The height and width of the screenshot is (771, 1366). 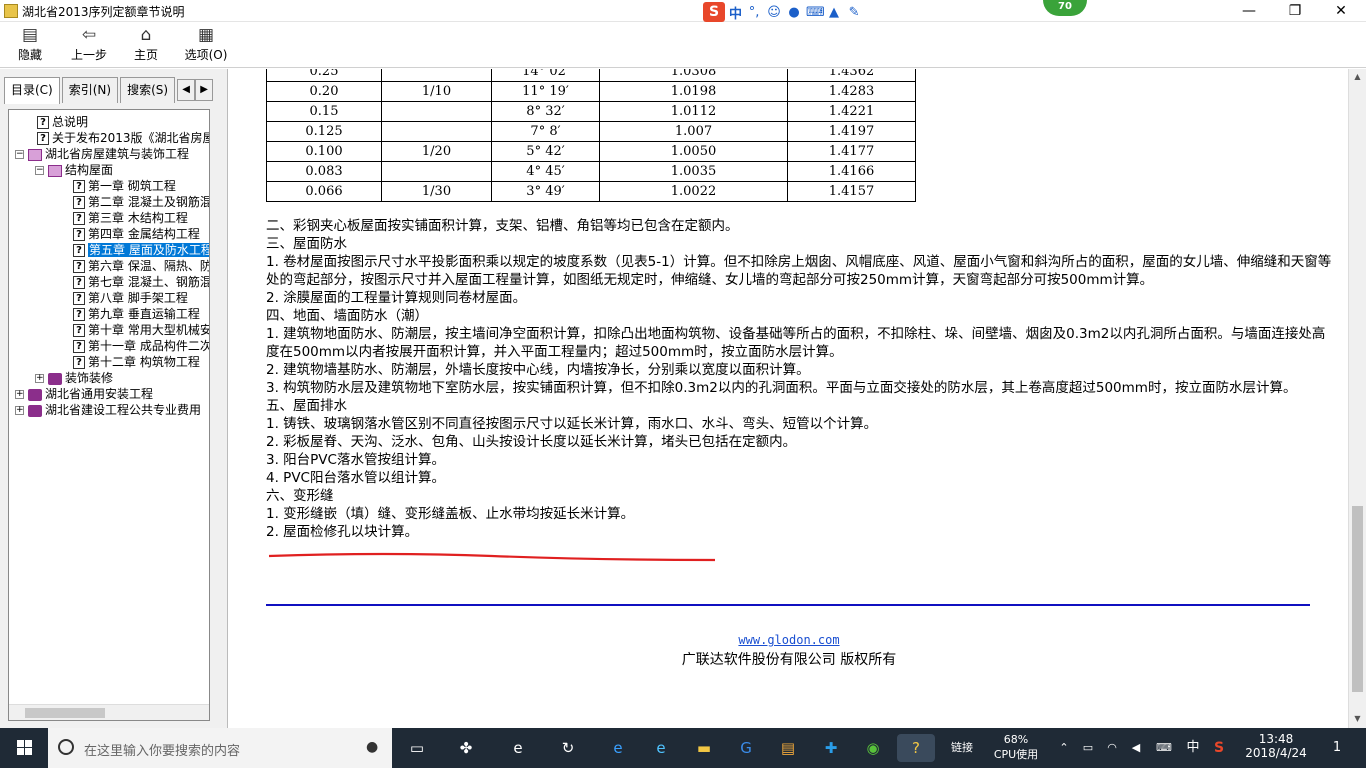 I want to click on table-cell: 0.25, so click(x=324, y=75).